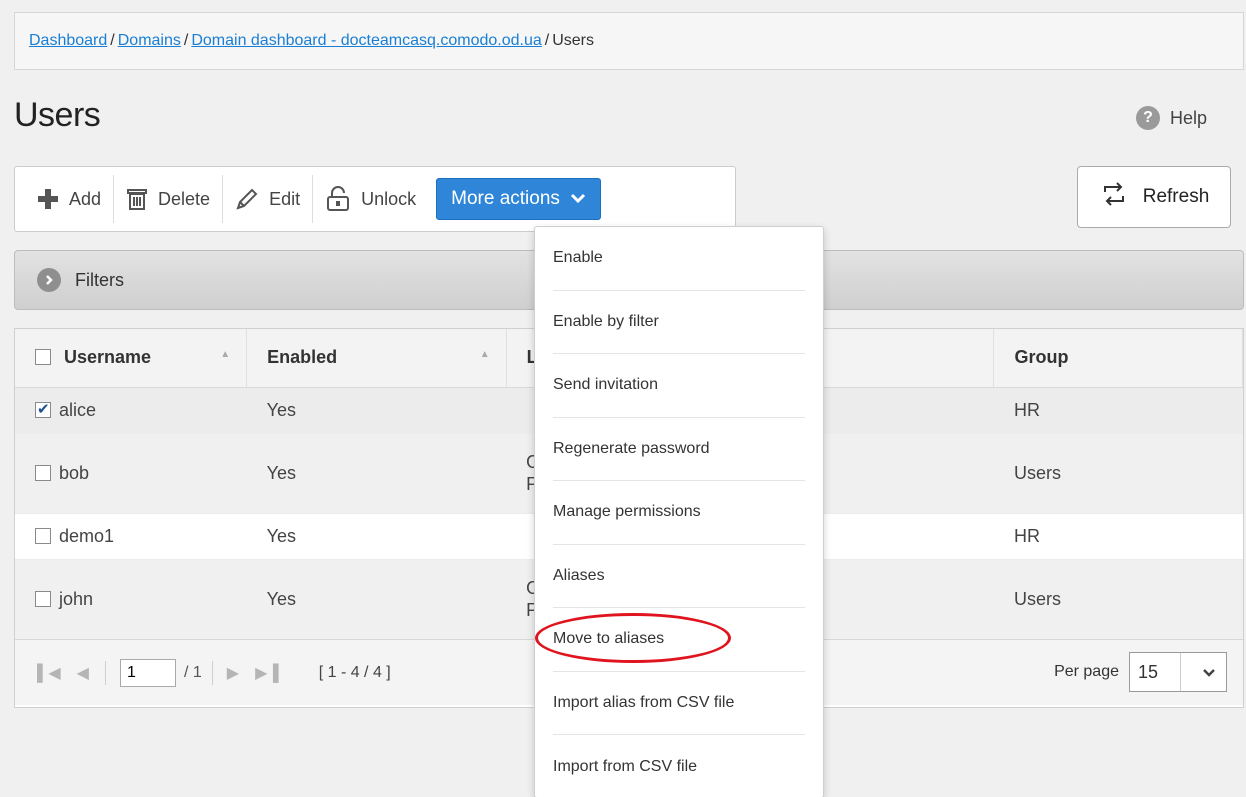 The image size is (1246, 797). What do you see at coordinates (233, 673) in the screenshot?
I see `next-page-icon: ▶` at bounding box center [233, 673].